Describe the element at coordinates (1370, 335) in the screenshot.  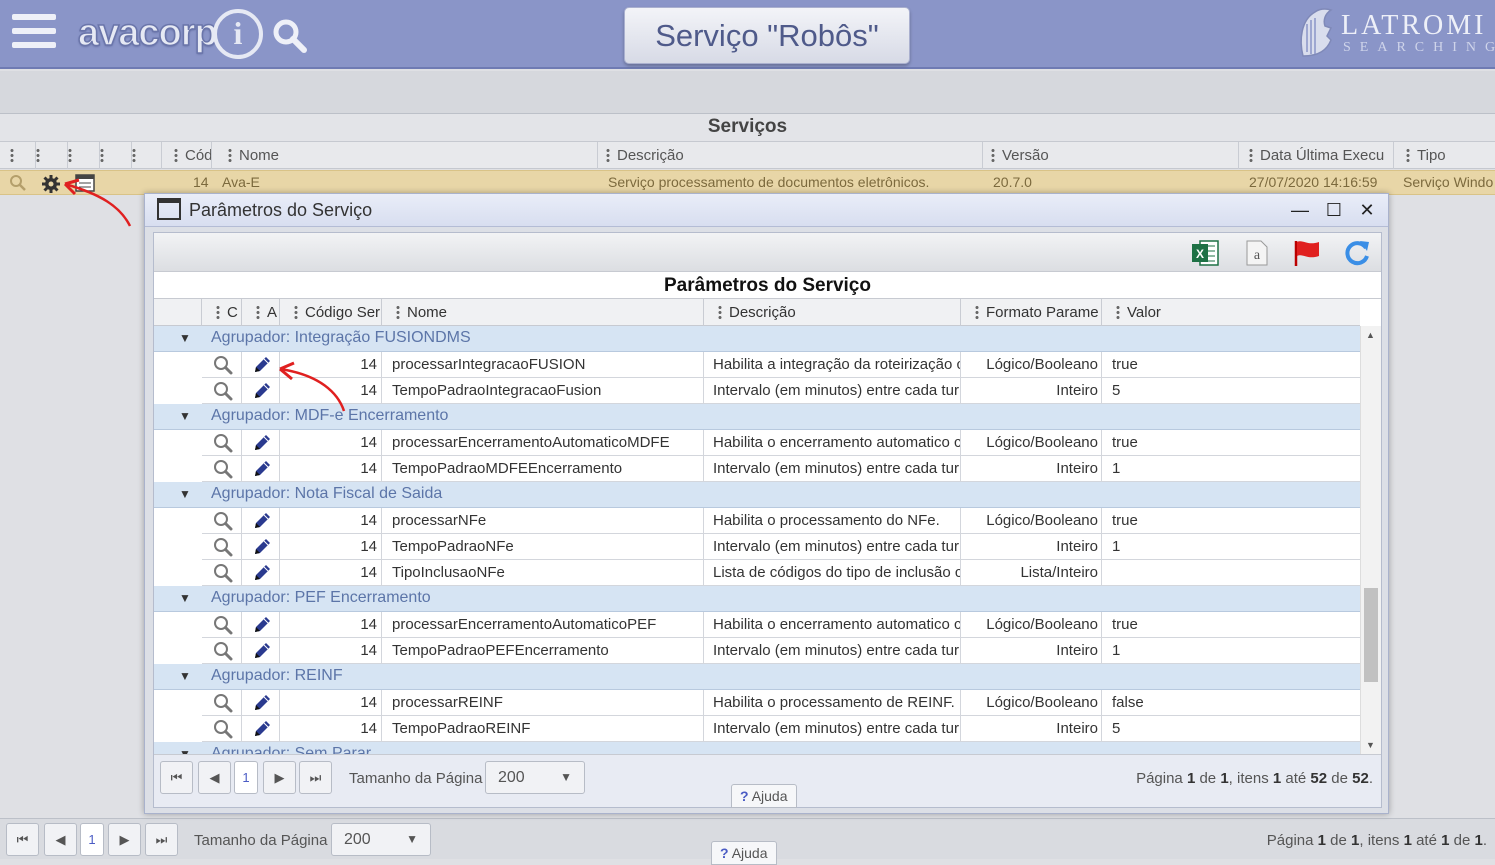
I see `scroll-up-icon: ▲` at that location.